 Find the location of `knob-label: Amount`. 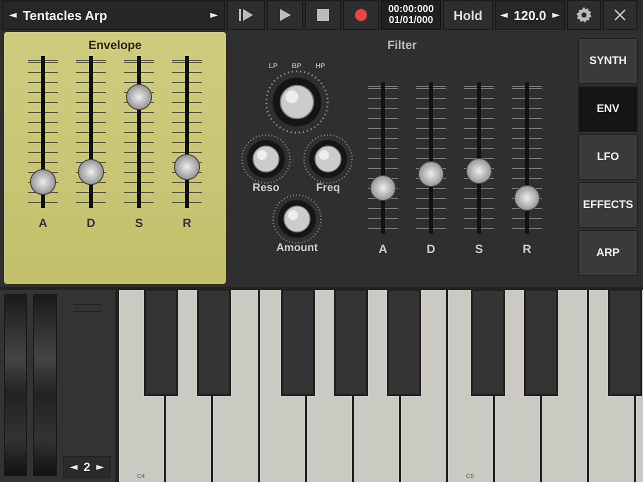

knob-label: Amount is located at coordinates (297, 248).